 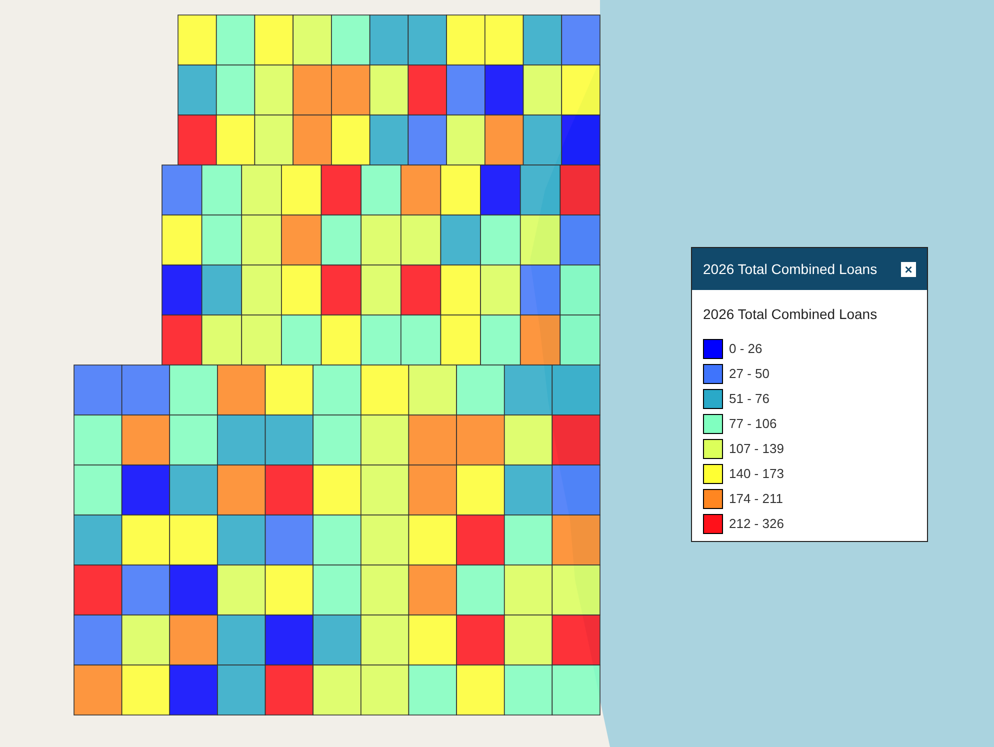 What do you see at coordinates (753, 424) in the screenshot?
I see `legend-label: 77 - 106` at bounding box center [753, 424].